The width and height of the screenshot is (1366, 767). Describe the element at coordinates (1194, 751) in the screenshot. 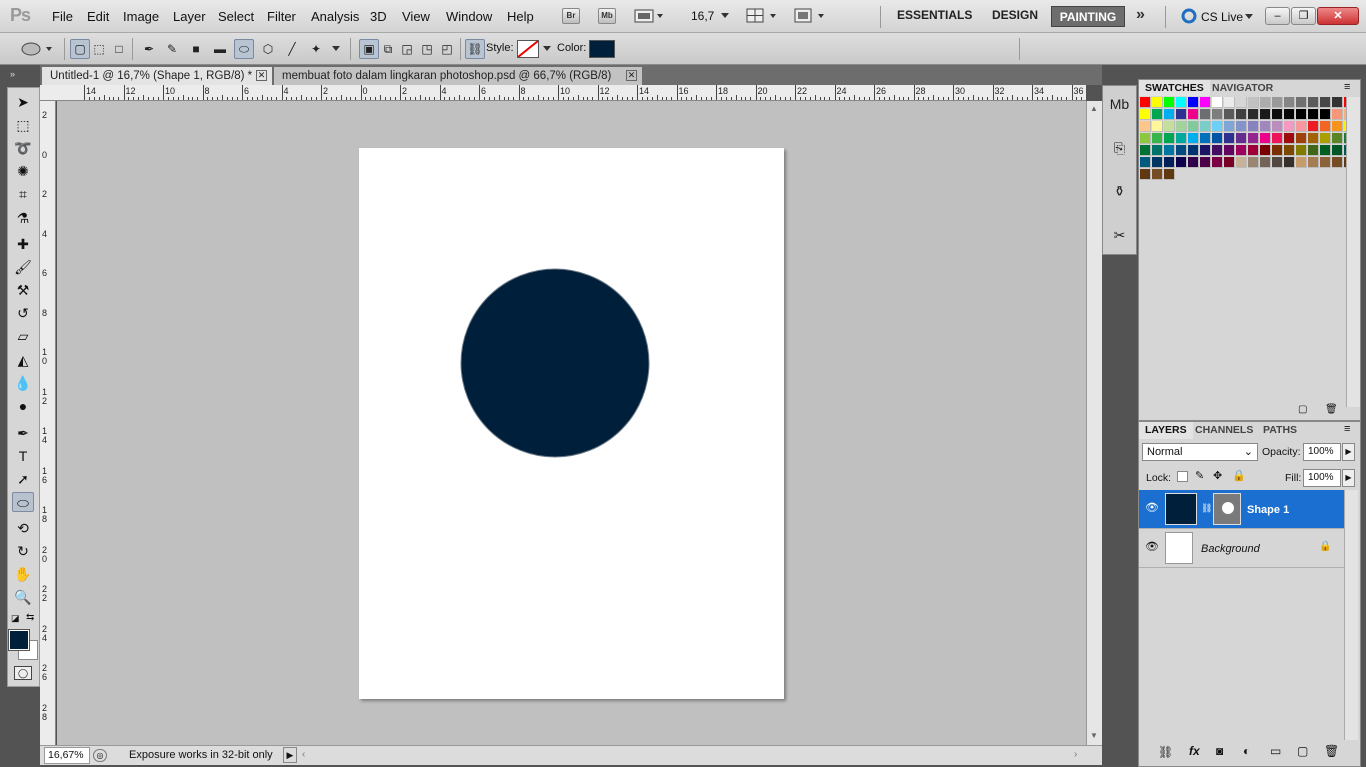

I see `layer-style-icon: fx` at that location.